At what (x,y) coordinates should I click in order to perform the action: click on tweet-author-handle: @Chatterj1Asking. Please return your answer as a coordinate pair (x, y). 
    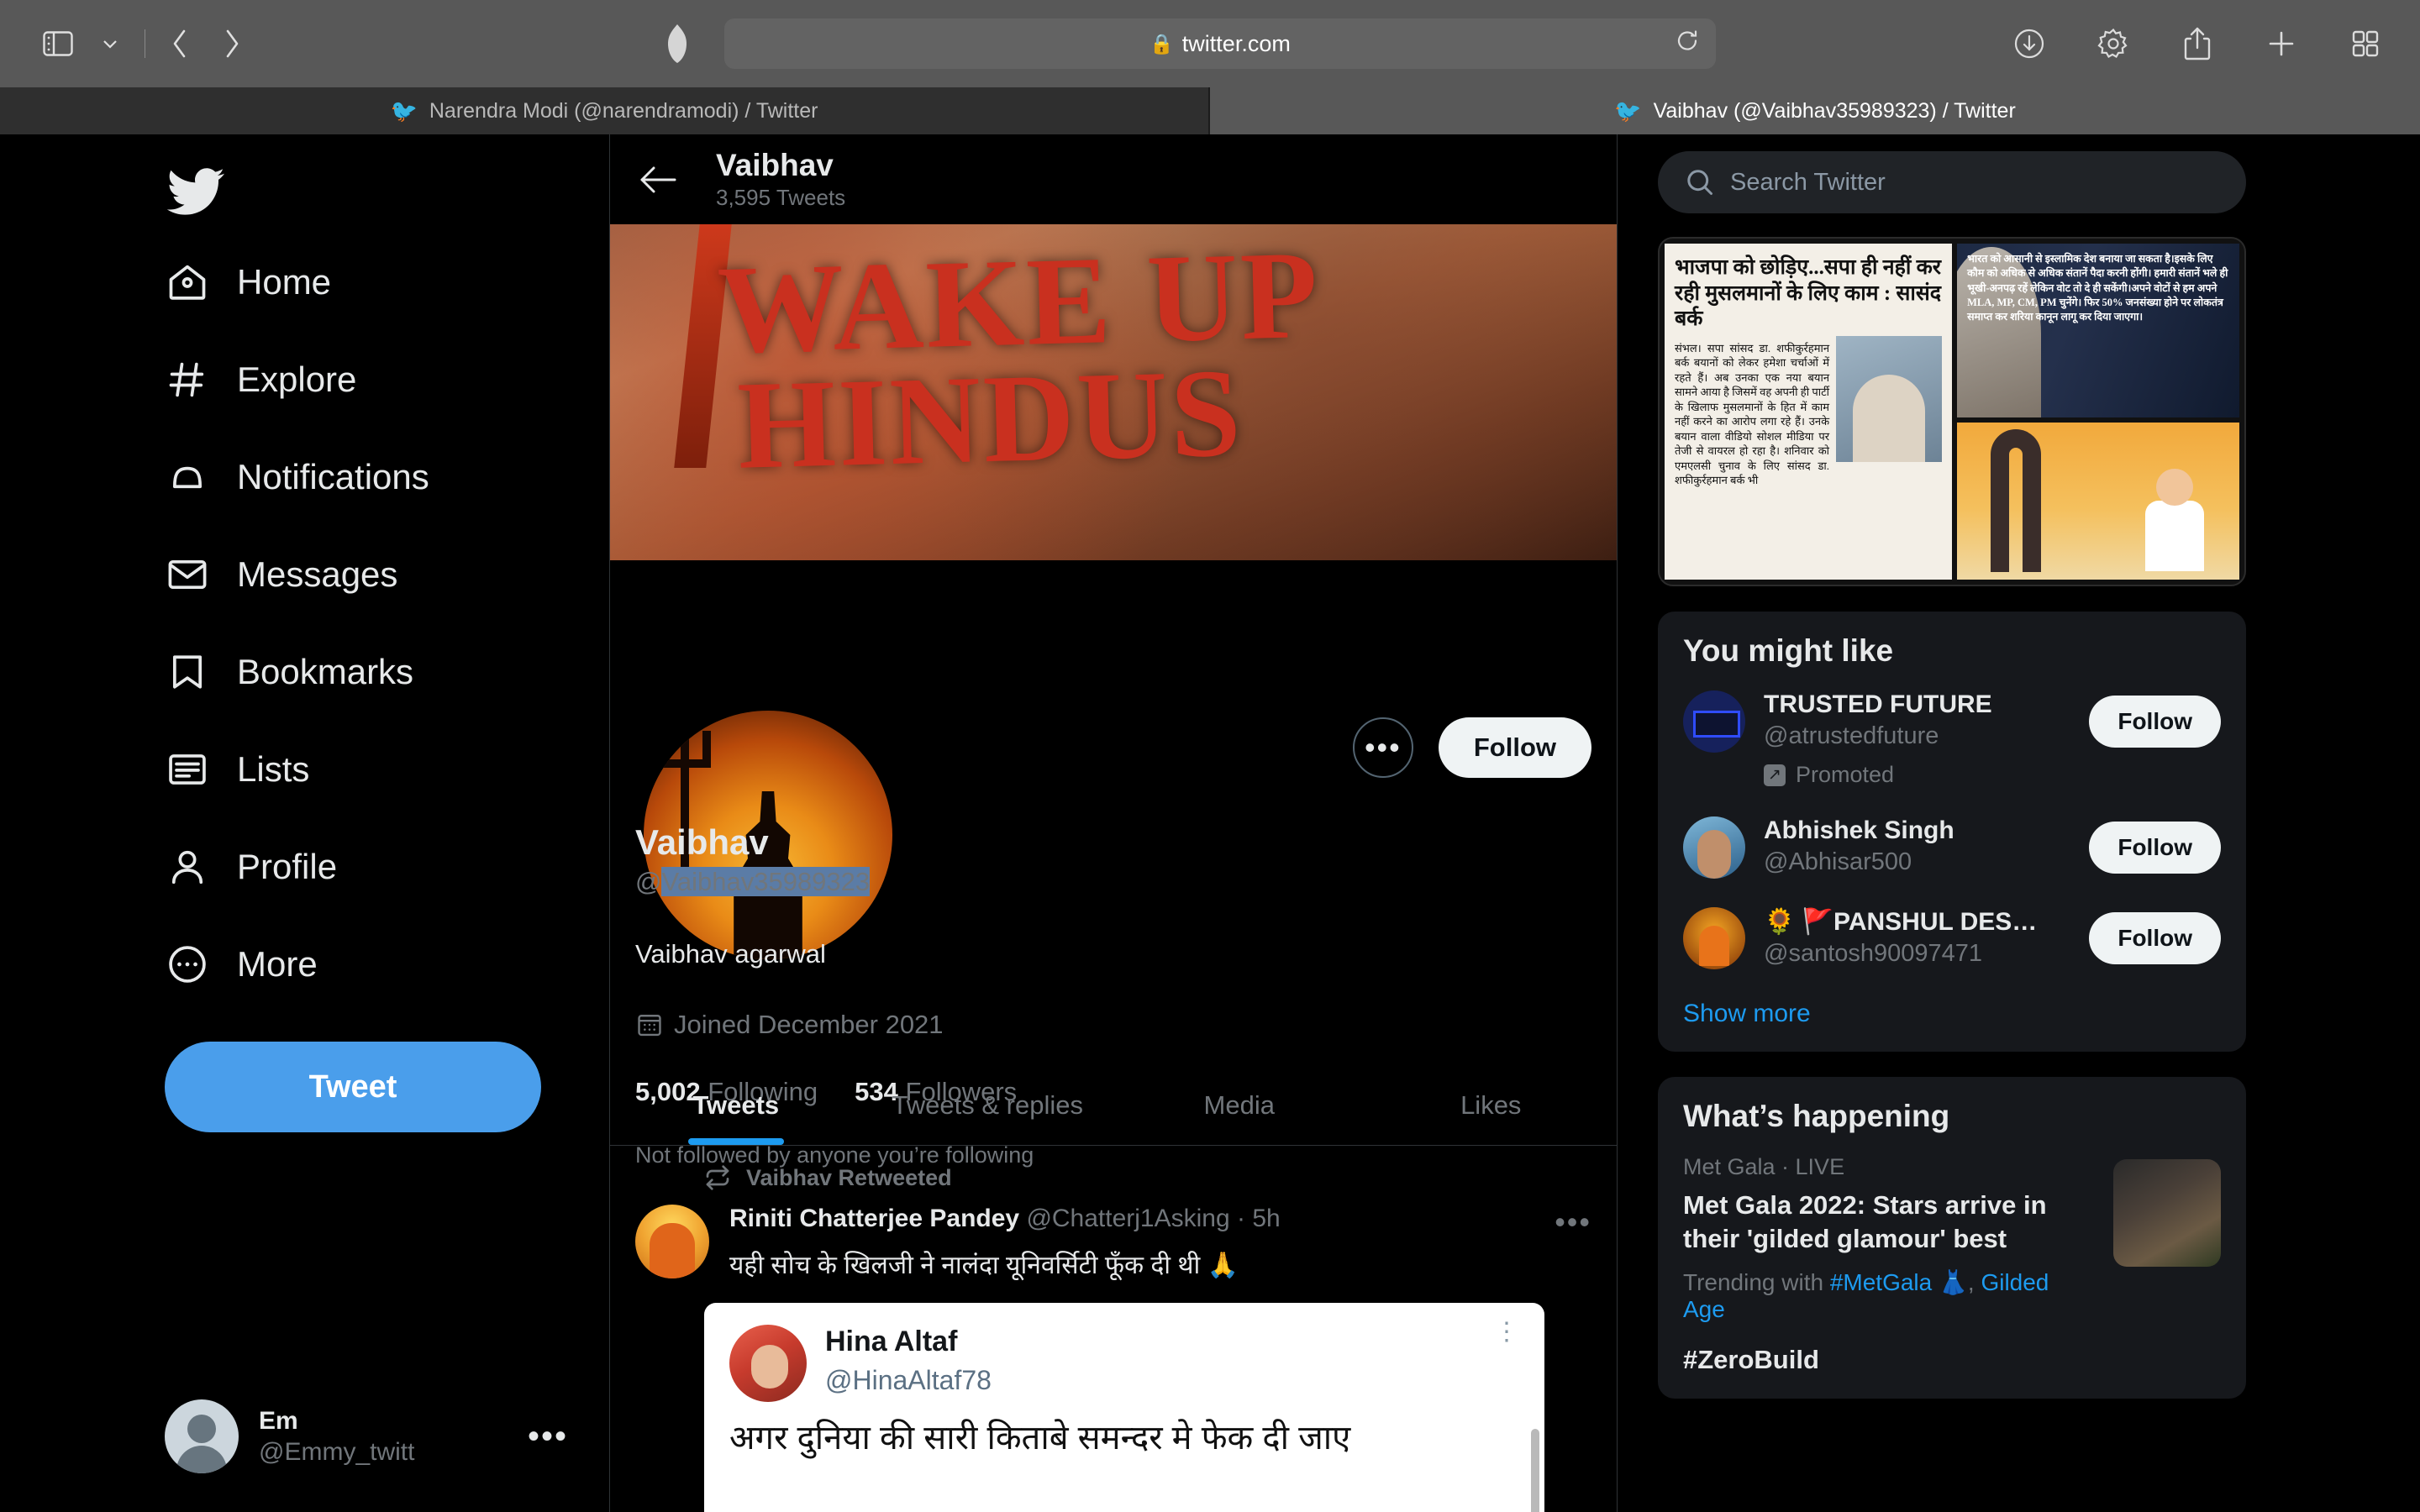
    Looking at the image, I should click on (1128, 1218).